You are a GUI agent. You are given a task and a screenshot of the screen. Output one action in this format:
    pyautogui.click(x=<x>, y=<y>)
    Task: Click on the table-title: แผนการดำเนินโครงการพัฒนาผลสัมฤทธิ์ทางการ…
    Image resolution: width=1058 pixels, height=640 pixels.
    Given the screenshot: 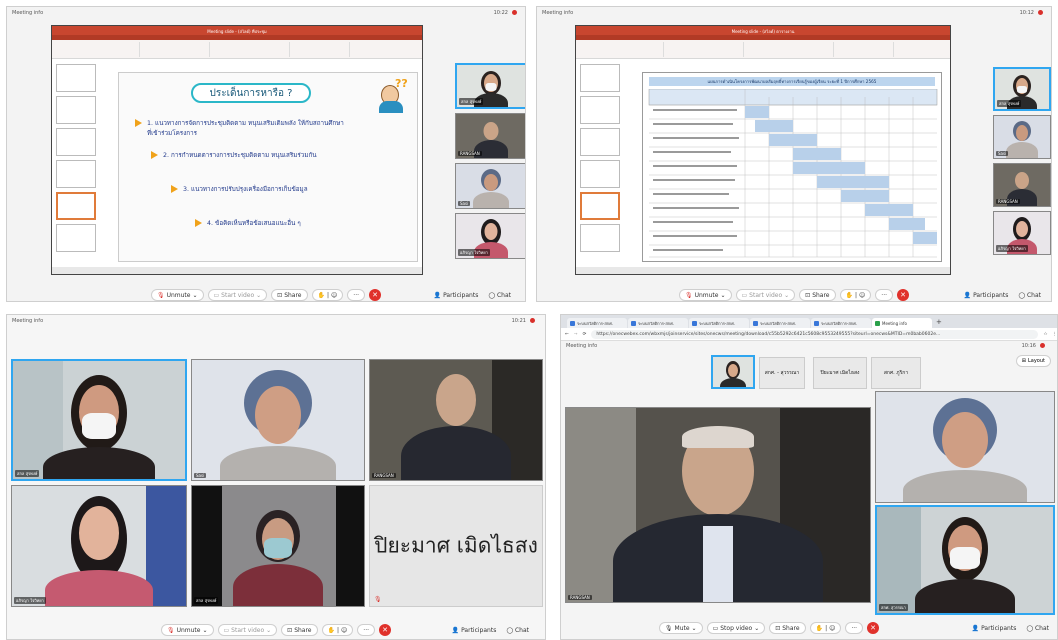 What is the action you would take?
    pyautogui.click(x=792, y=81)
    